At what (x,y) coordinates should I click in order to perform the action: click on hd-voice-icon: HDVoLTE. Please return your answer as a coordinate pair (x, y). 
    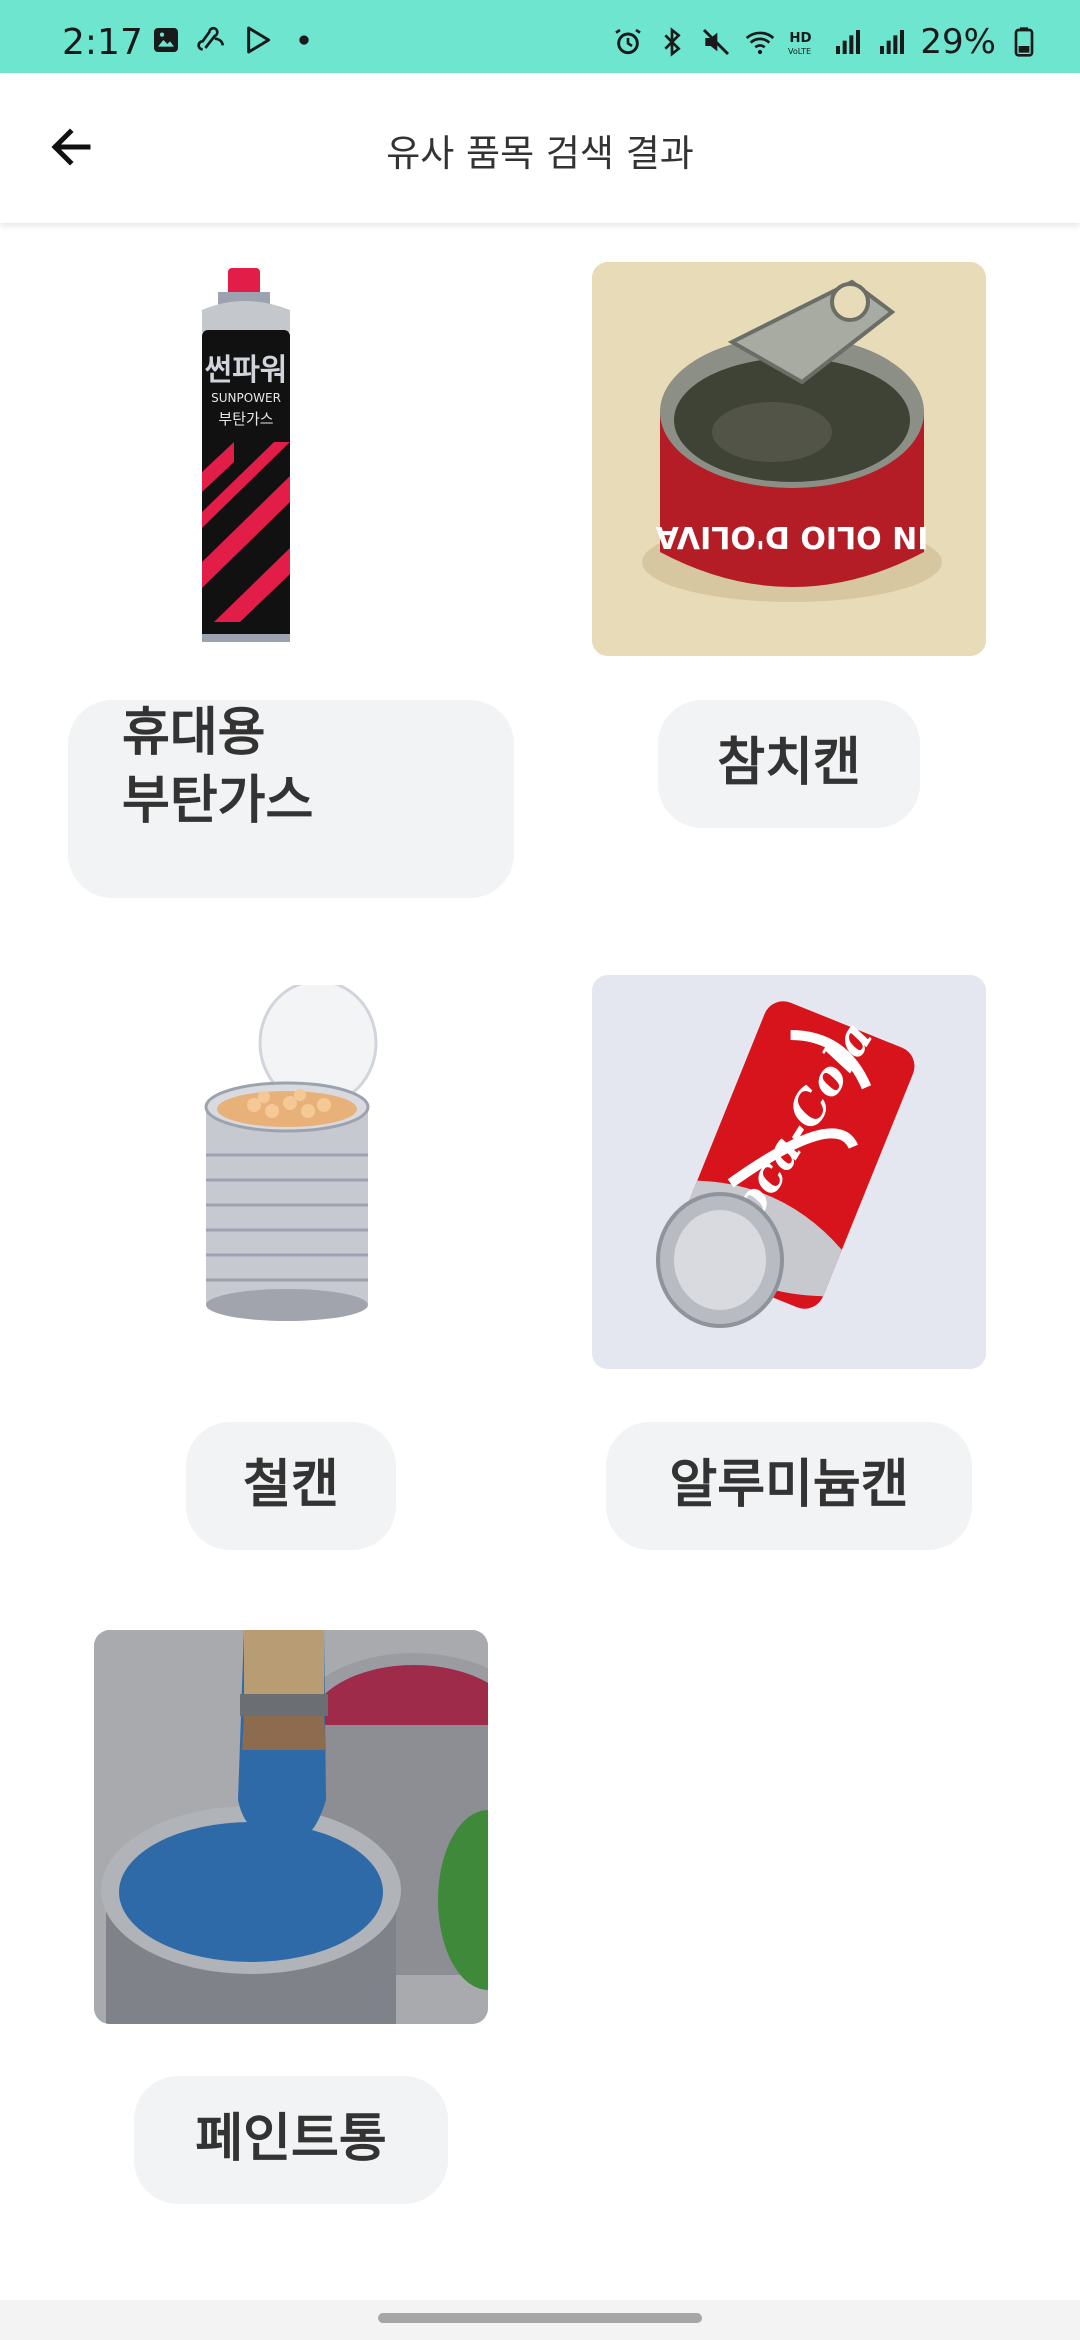
    Looking at the image, I should click on (800, 43).